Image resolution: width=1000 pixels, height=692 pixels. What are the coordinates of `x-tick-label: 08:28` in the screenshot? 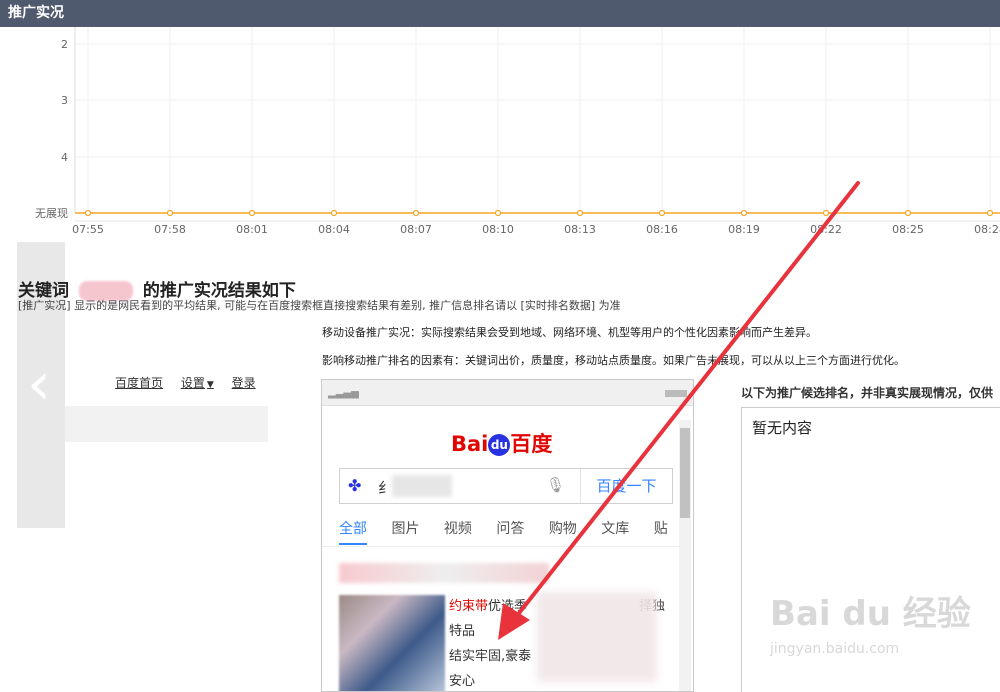 It's located at (987, 229).